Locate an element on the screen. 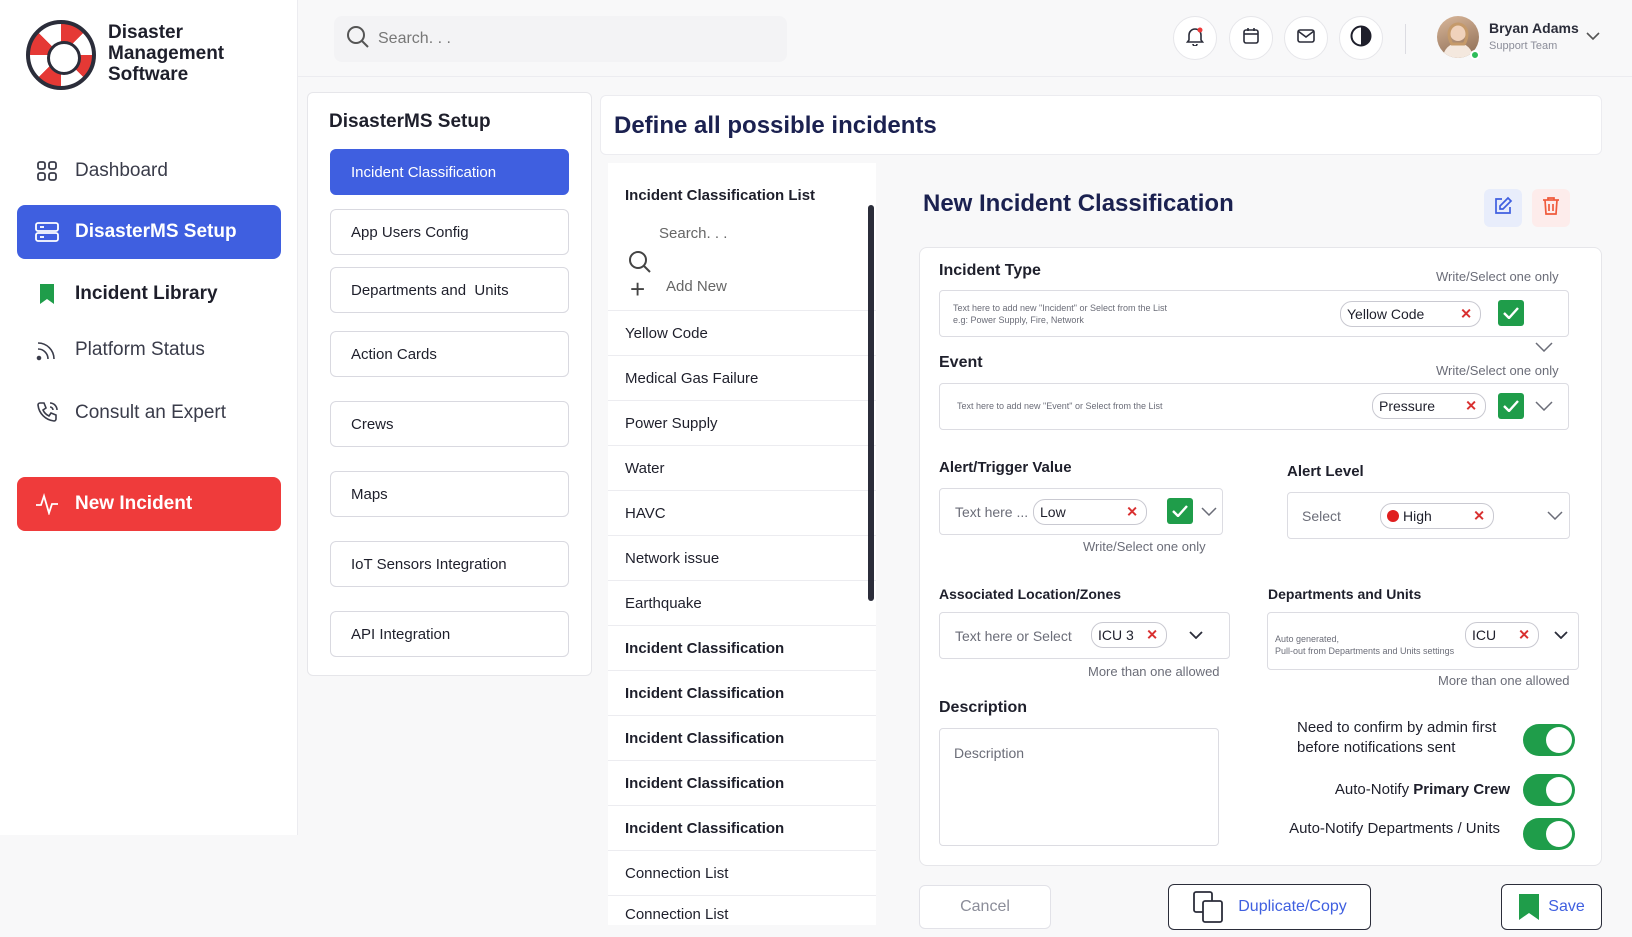  duplicate-button: Duplicate/Copy is located at coordinates (1269, 907).